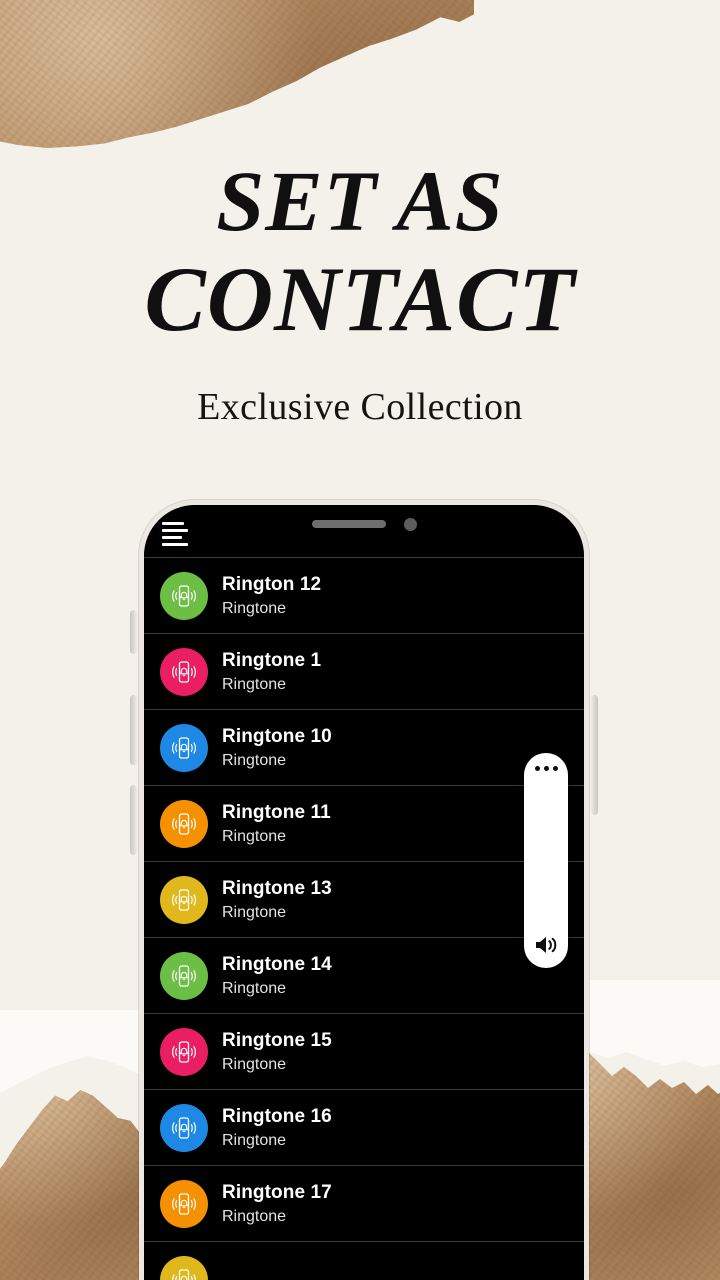 The image size is (720, 1280). What do you see at coordinates (364, 1261) in the screenshot?
I see `table-row` at bounding box center [364, 1261].